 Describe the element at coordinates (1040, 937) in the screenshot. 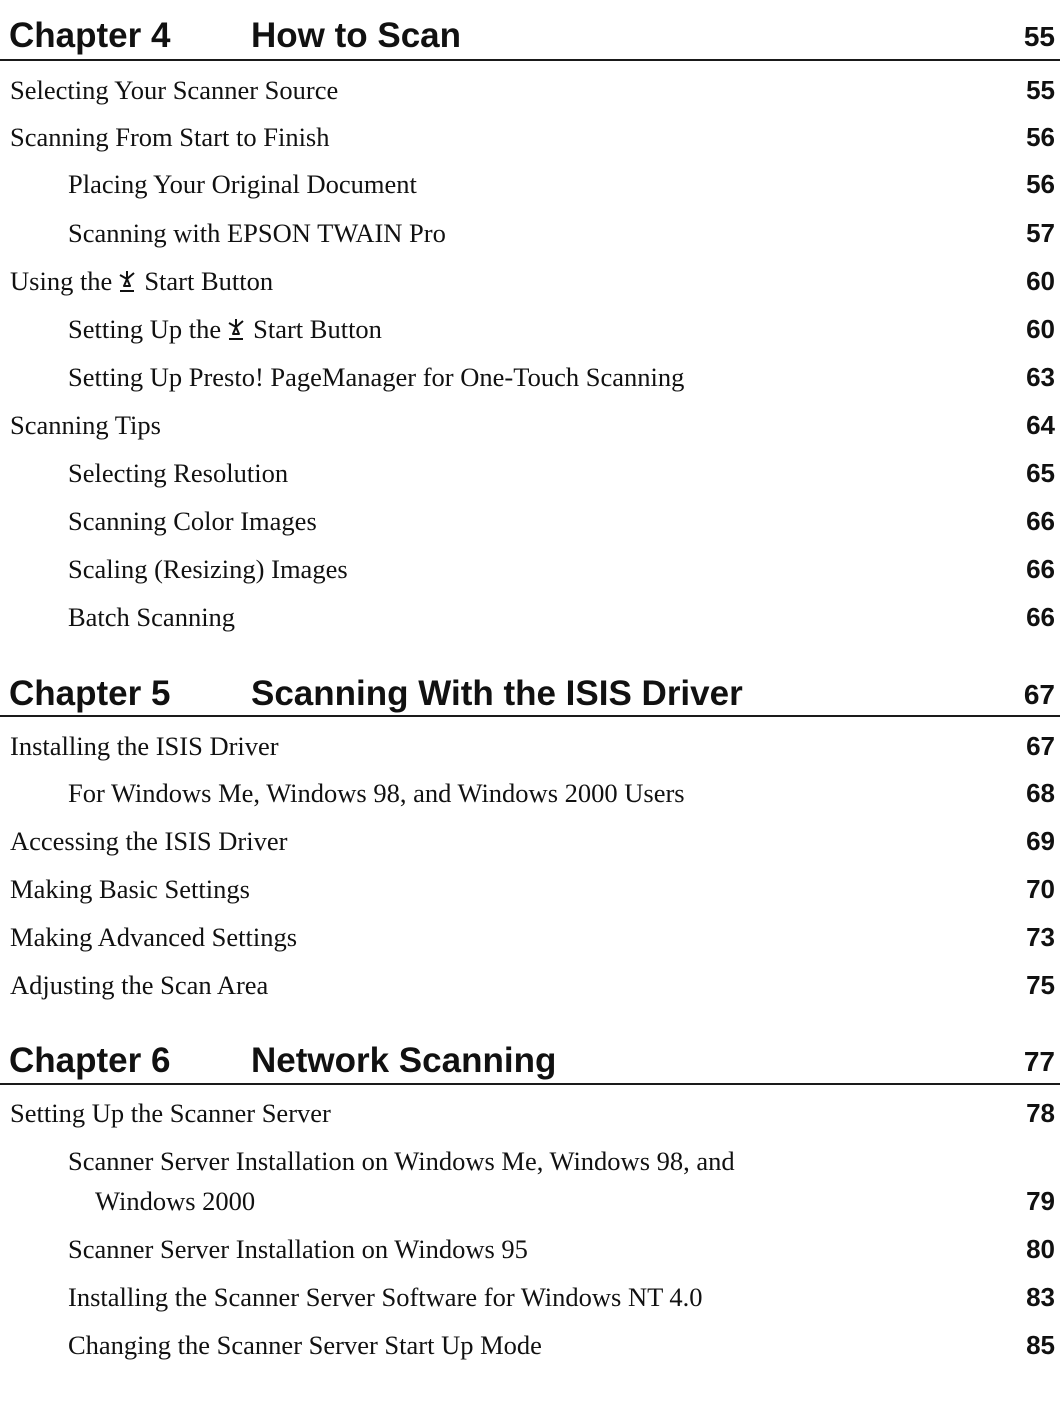

I see `toc-entry-page: 73` at that location.